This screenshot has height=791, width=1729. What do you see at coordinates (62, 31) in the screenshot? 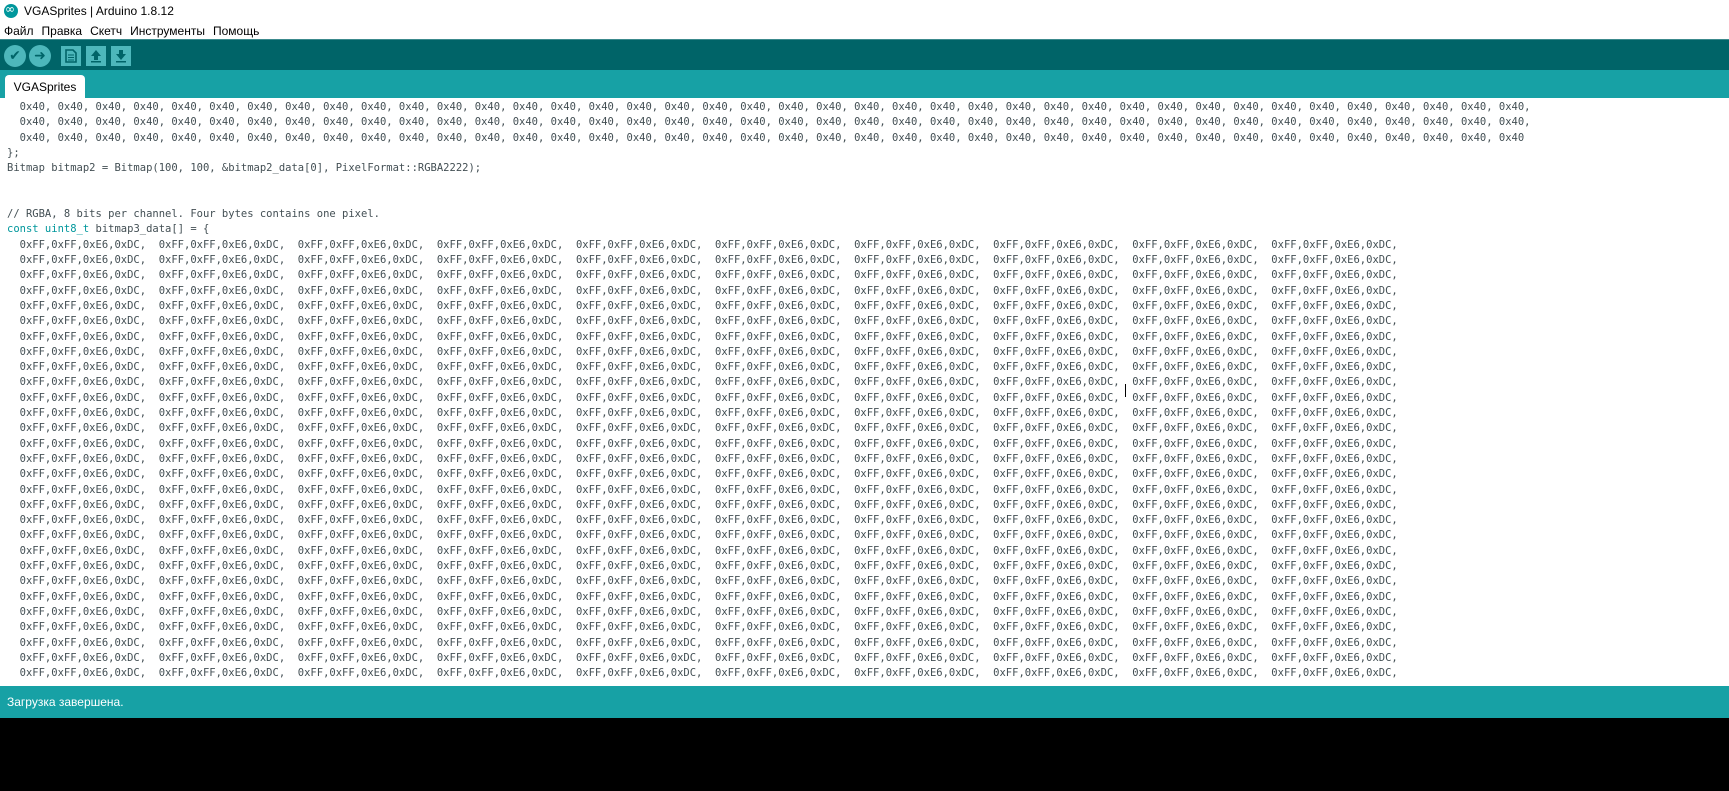
I see `menu-edit: Правка` at bounding box center [62, 31].